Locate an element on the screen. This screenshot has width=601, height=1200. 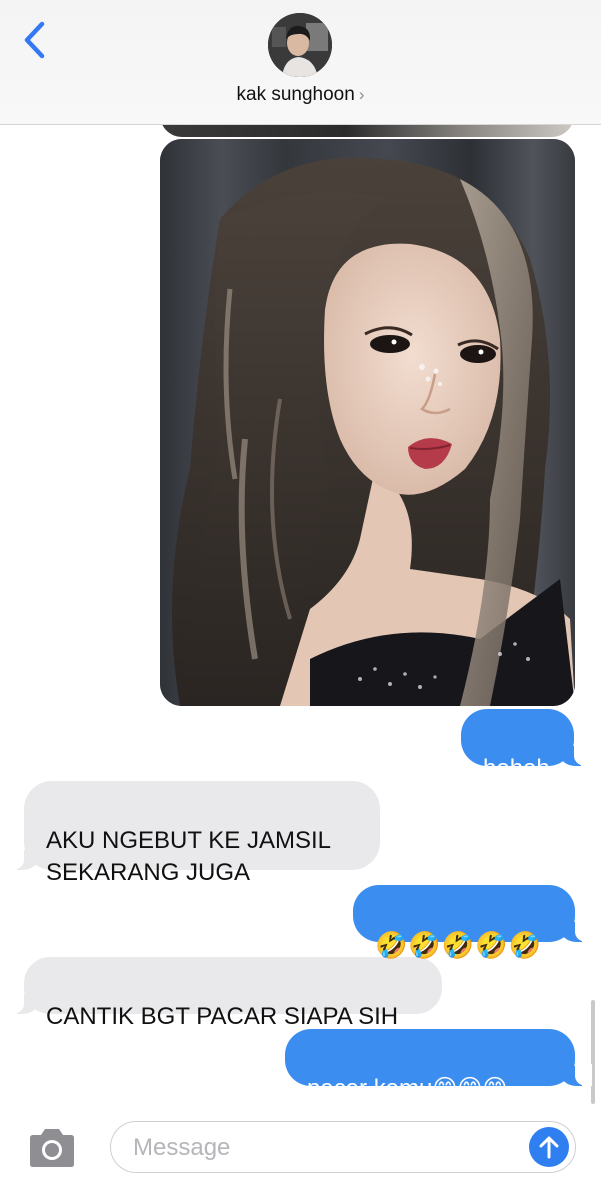
camera-button is located at coordinates (52, 1148).